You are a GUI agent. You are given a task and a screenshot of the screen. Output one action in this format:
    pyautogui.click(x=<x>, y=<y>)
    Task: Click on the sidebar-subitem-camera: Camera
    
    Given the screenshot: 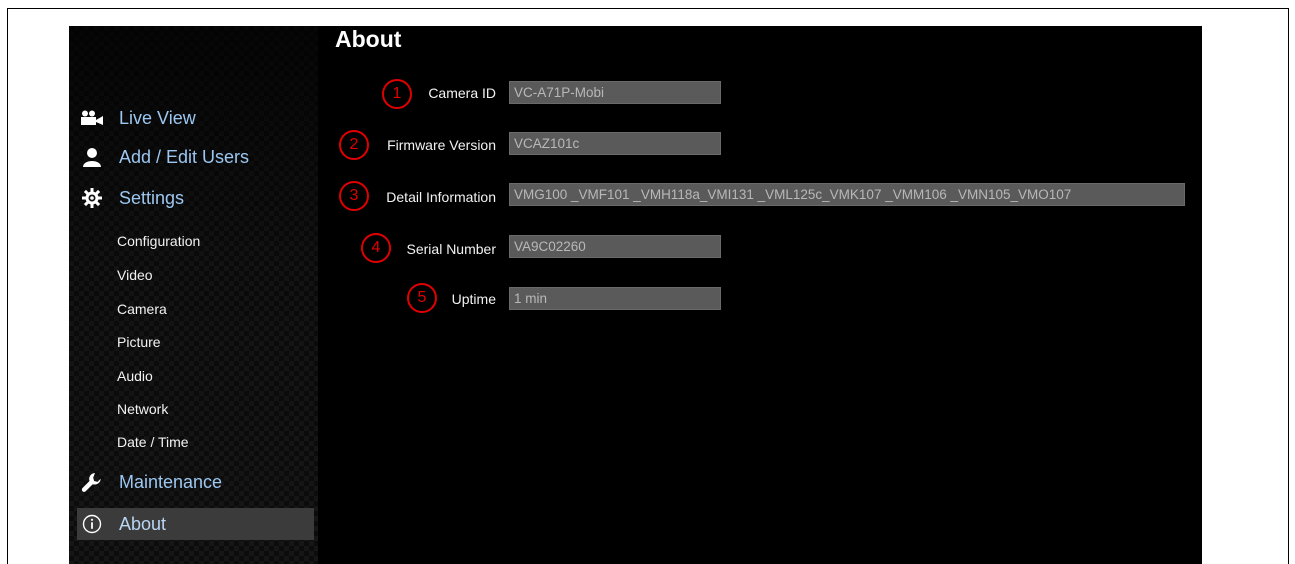 What is the action you would take?
    pyautogui.click(x=142, y=309)
    